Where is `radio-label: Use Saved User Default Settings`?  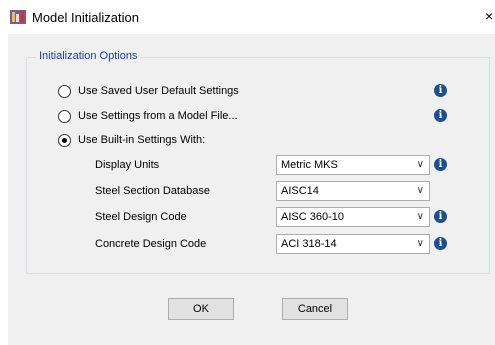
radio-label: Use Saved User Default Settings is located at coordinates (158, 91).